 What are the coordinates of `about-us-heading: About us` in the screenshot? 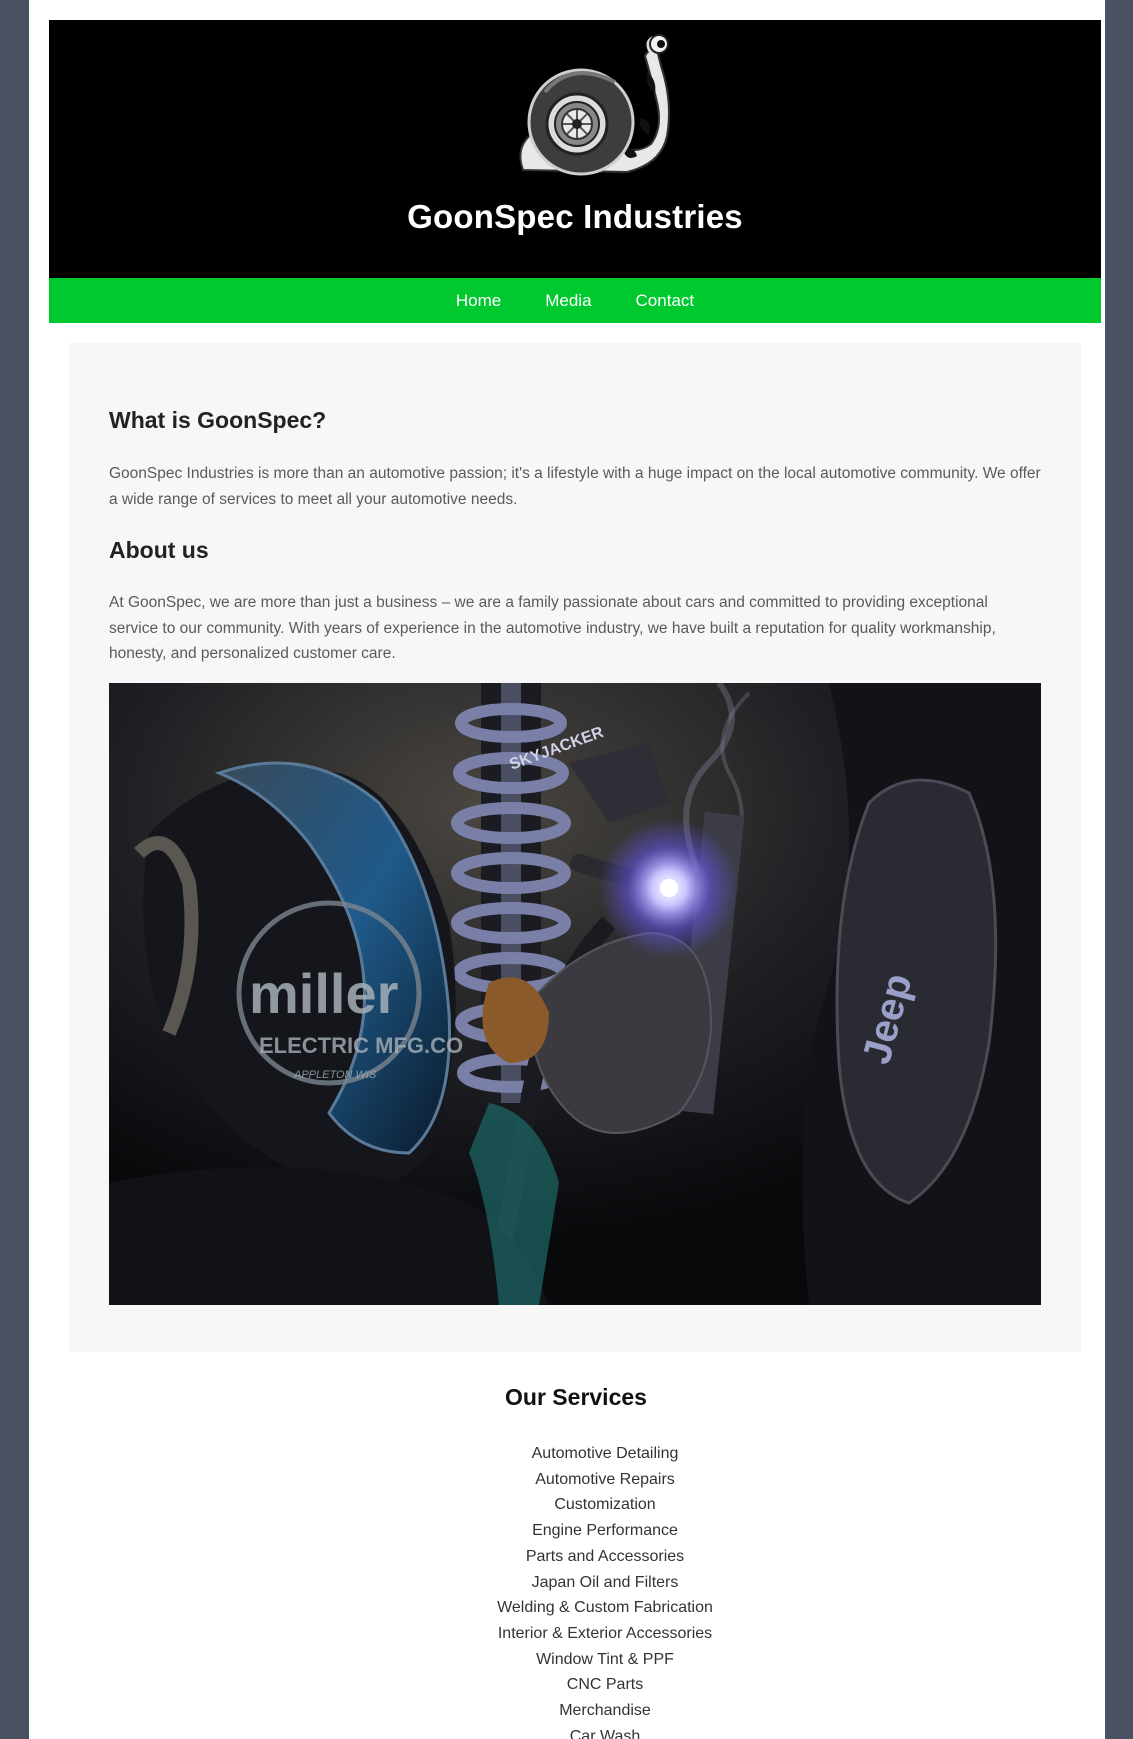 It's located at (159, 550).